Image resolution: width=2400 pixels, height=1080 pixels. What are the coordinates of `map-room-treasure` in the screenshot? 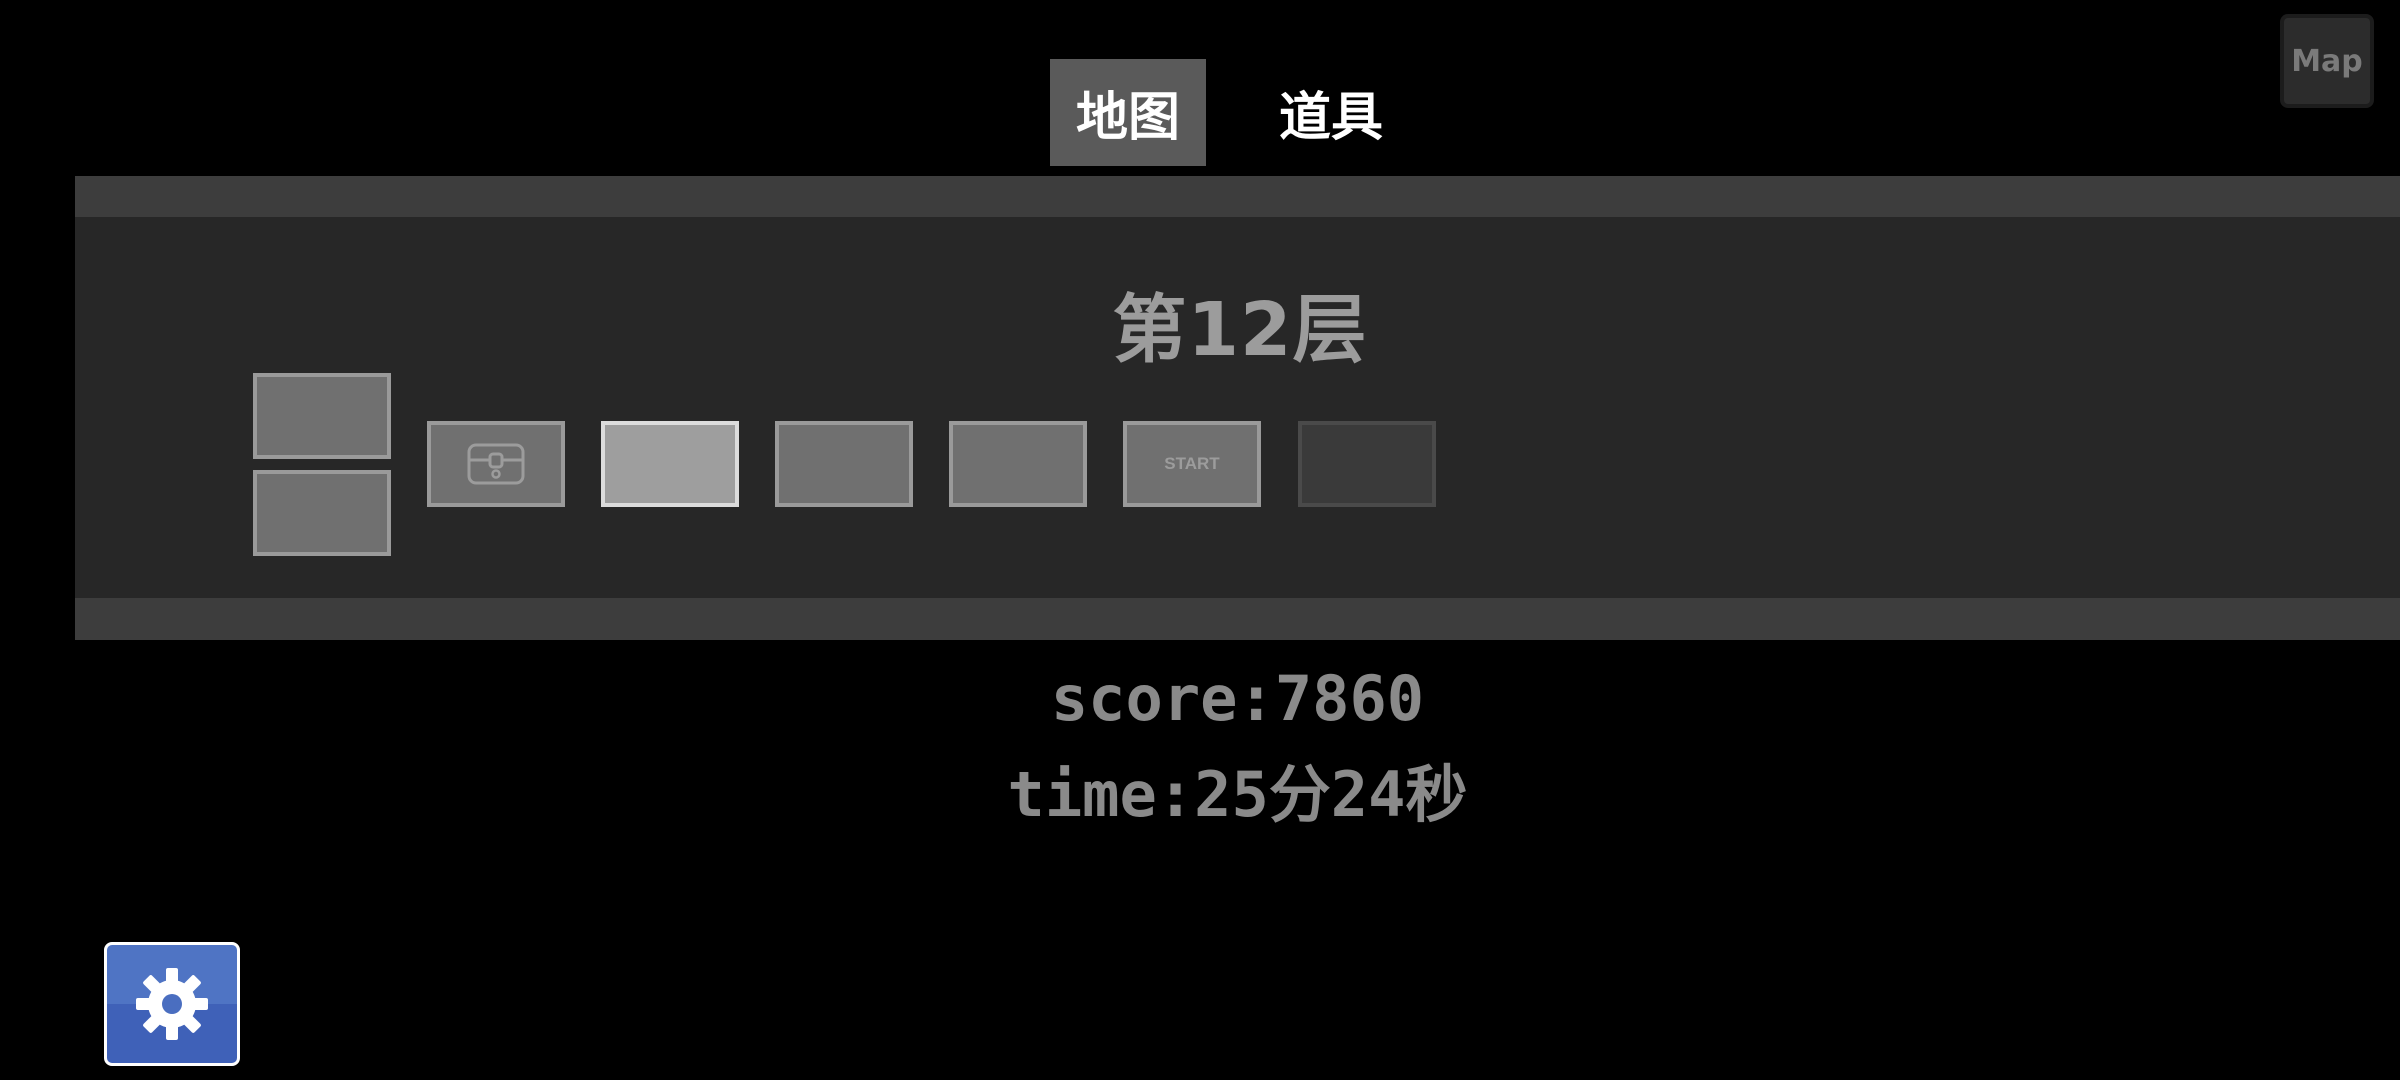 It's located at (496, 464).